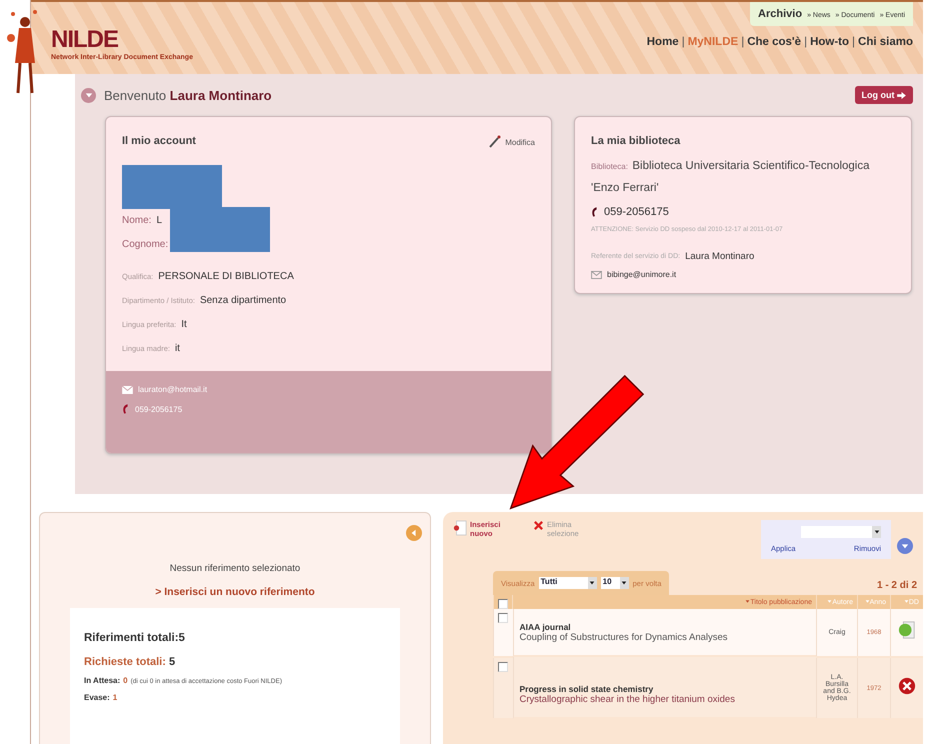 This screenshot has height=744, width=928. I want to click on card-title: Il mio account, so click(159, 142).